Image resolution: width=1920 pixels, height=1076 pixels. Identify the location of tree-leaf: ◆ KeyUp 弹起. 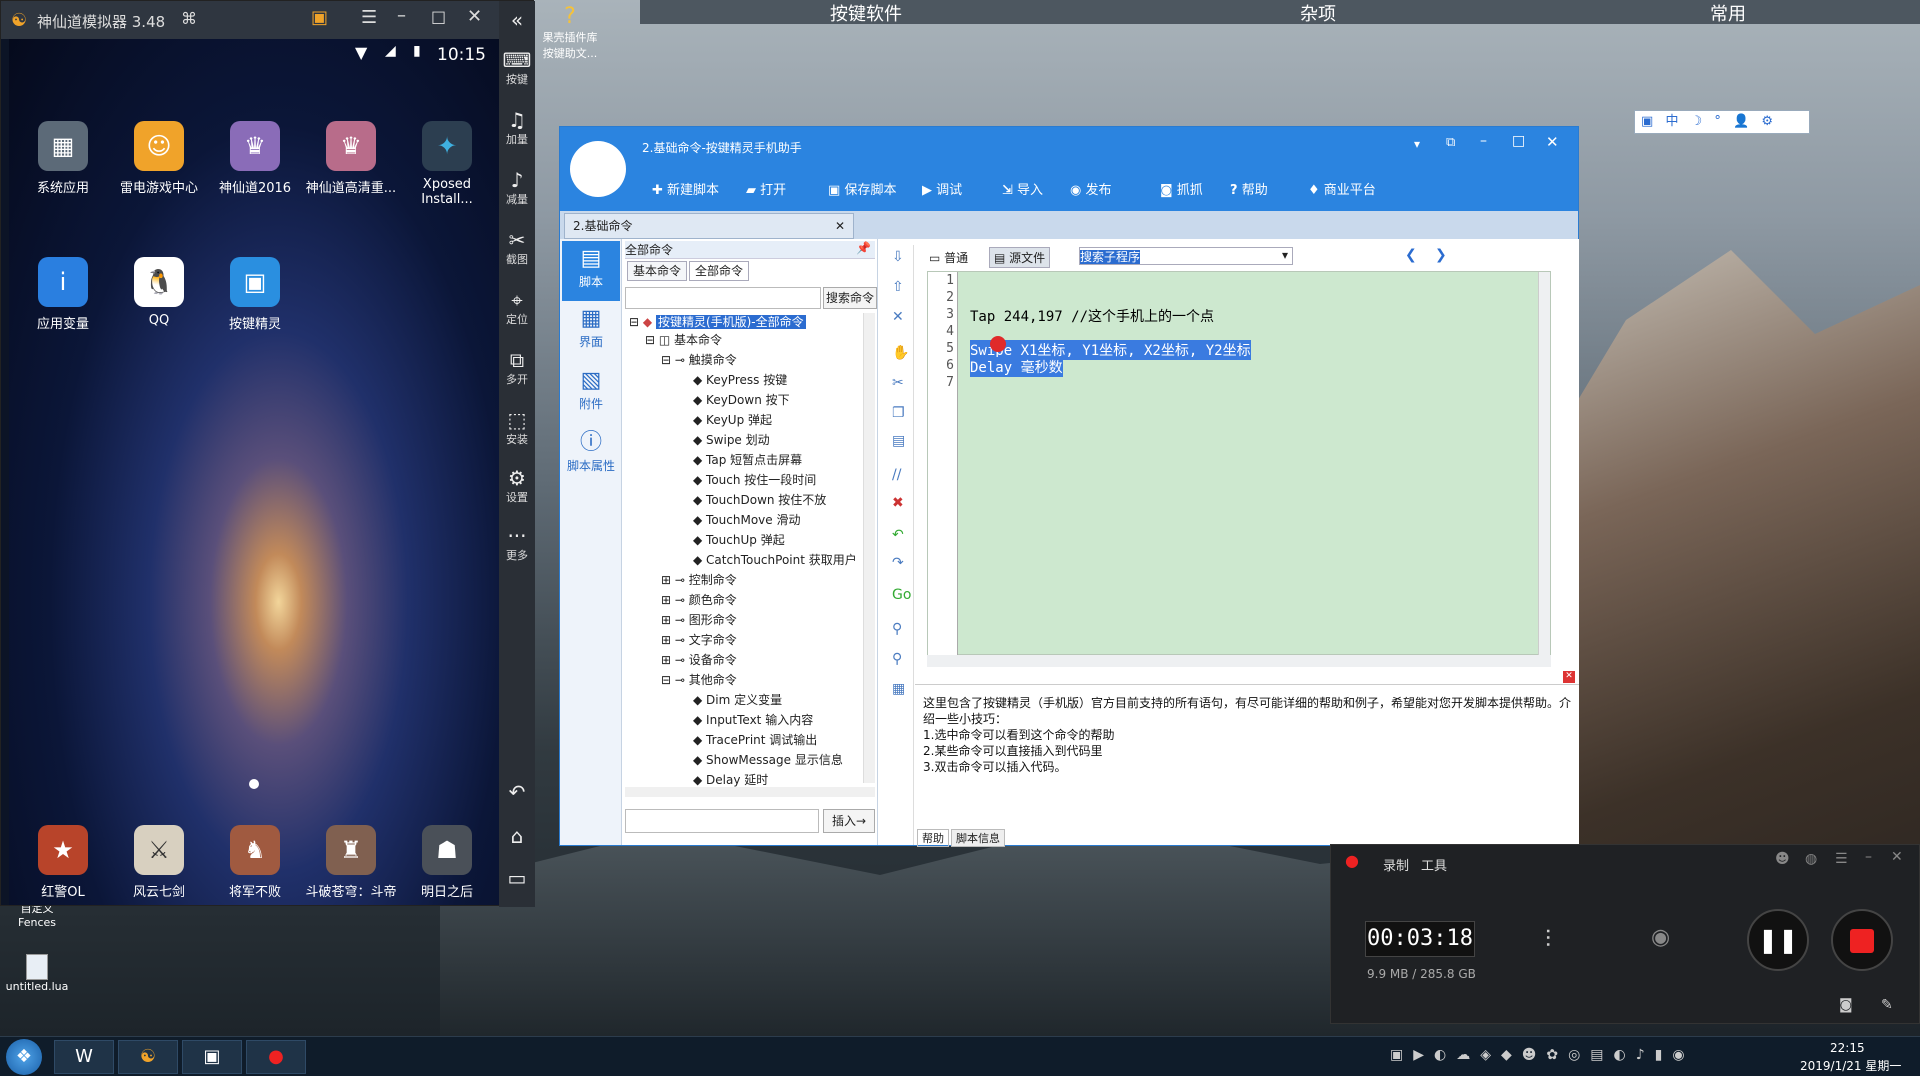
(732, 419).